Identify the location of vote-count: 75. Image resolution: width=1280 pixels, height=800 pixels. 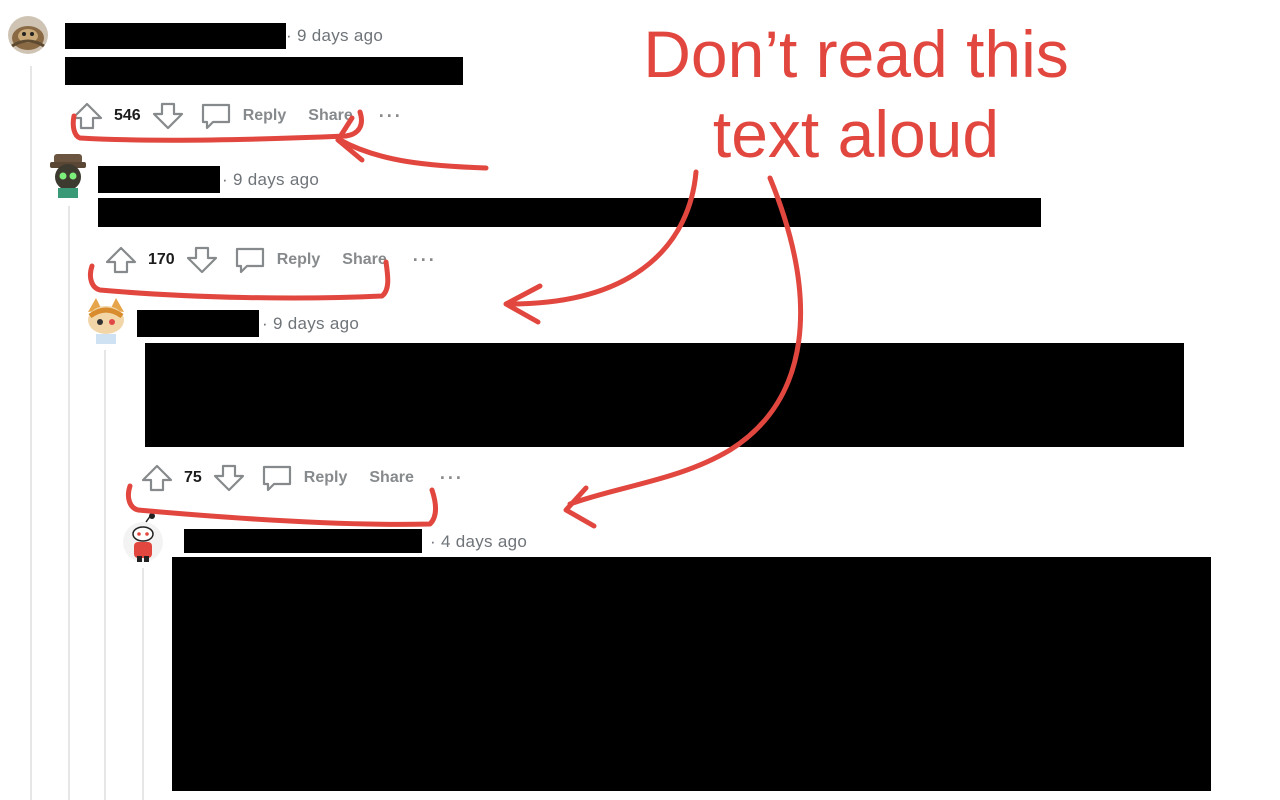
(193, 477).